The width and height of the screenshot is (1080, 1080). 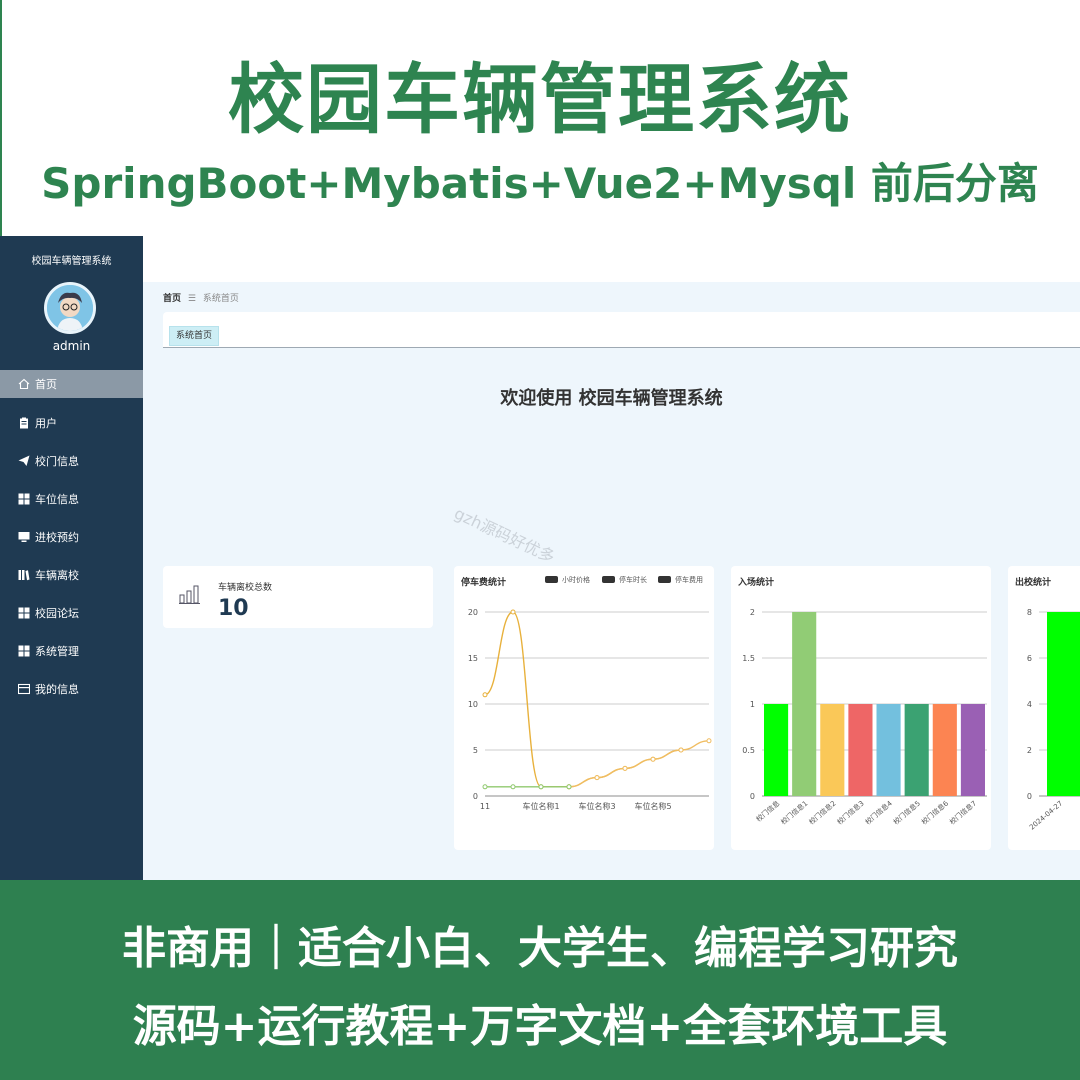 I want to click on sidebar-menu: 首页 用户 校门信息 车位信息 进校预约 车辆离校 校园论坛 系统管理 我的信息, so click(x=71, y=539).